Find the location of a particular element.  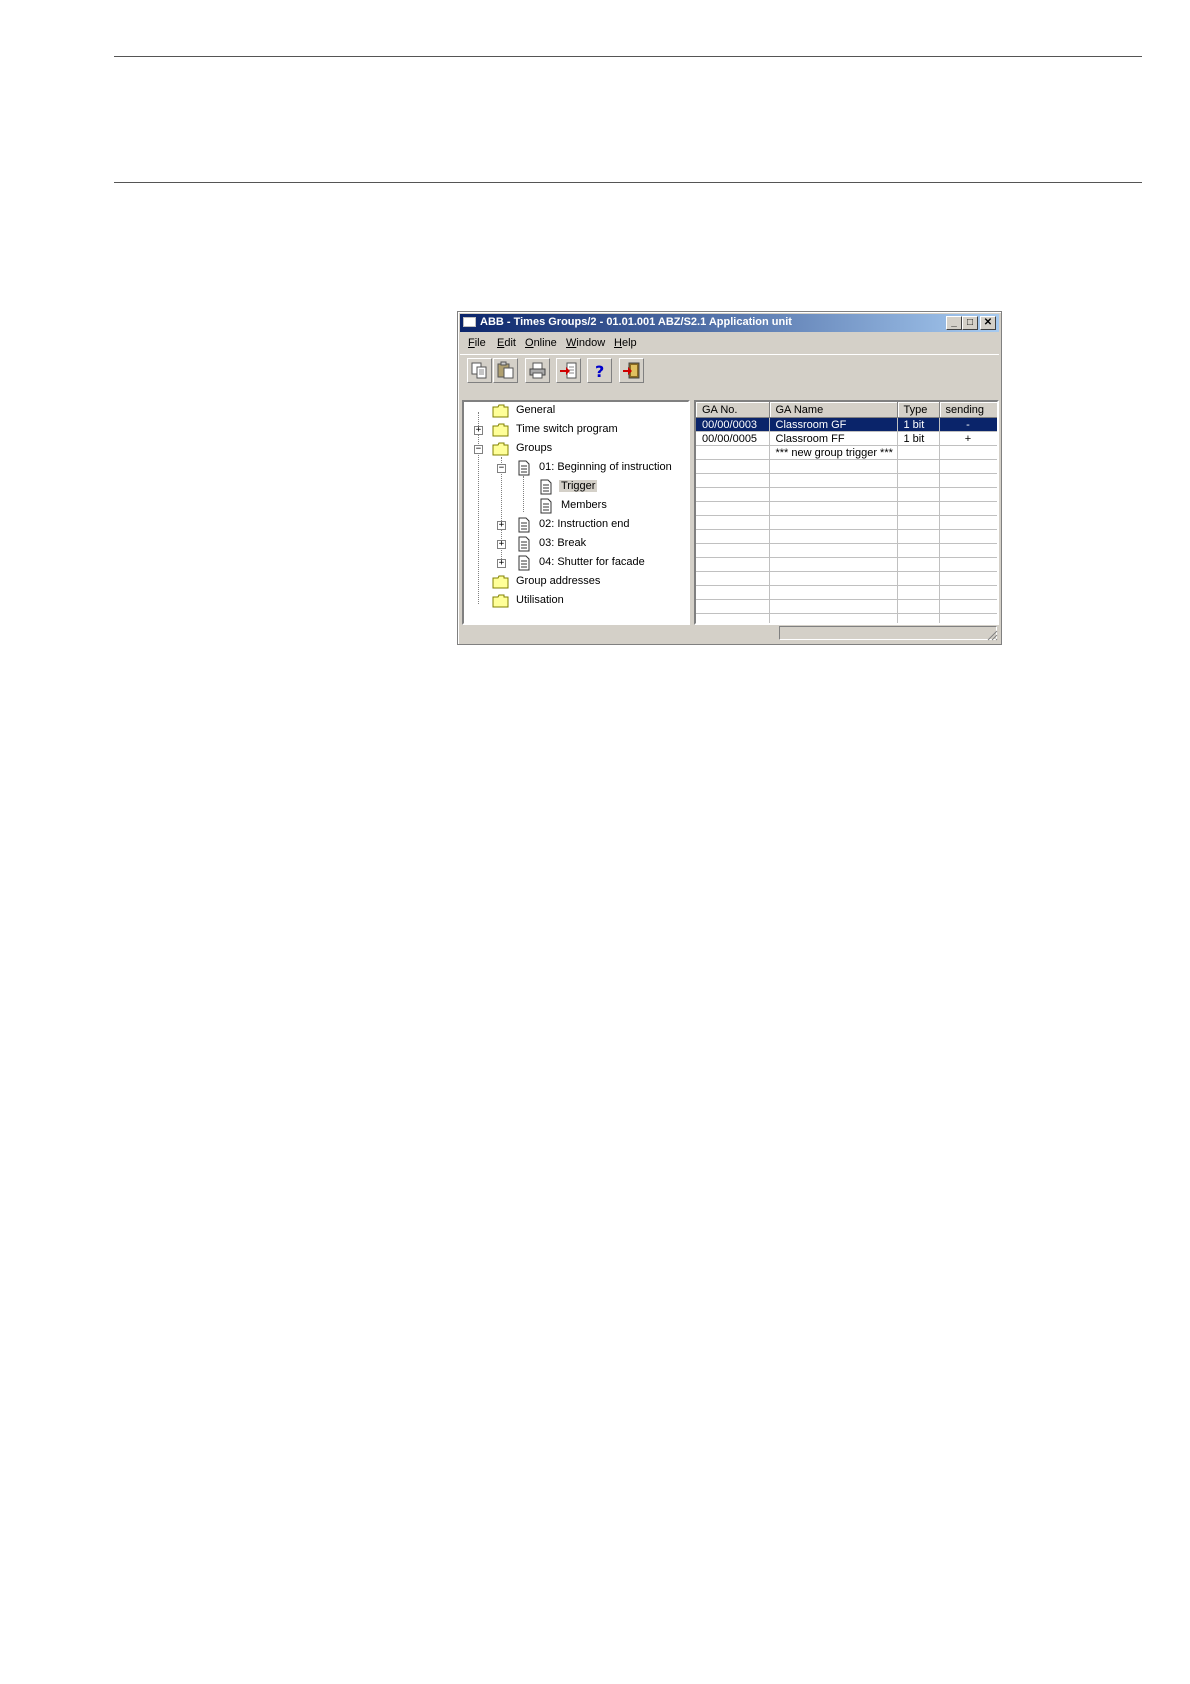

menu-help: Help is located at coordinates (625, 343).